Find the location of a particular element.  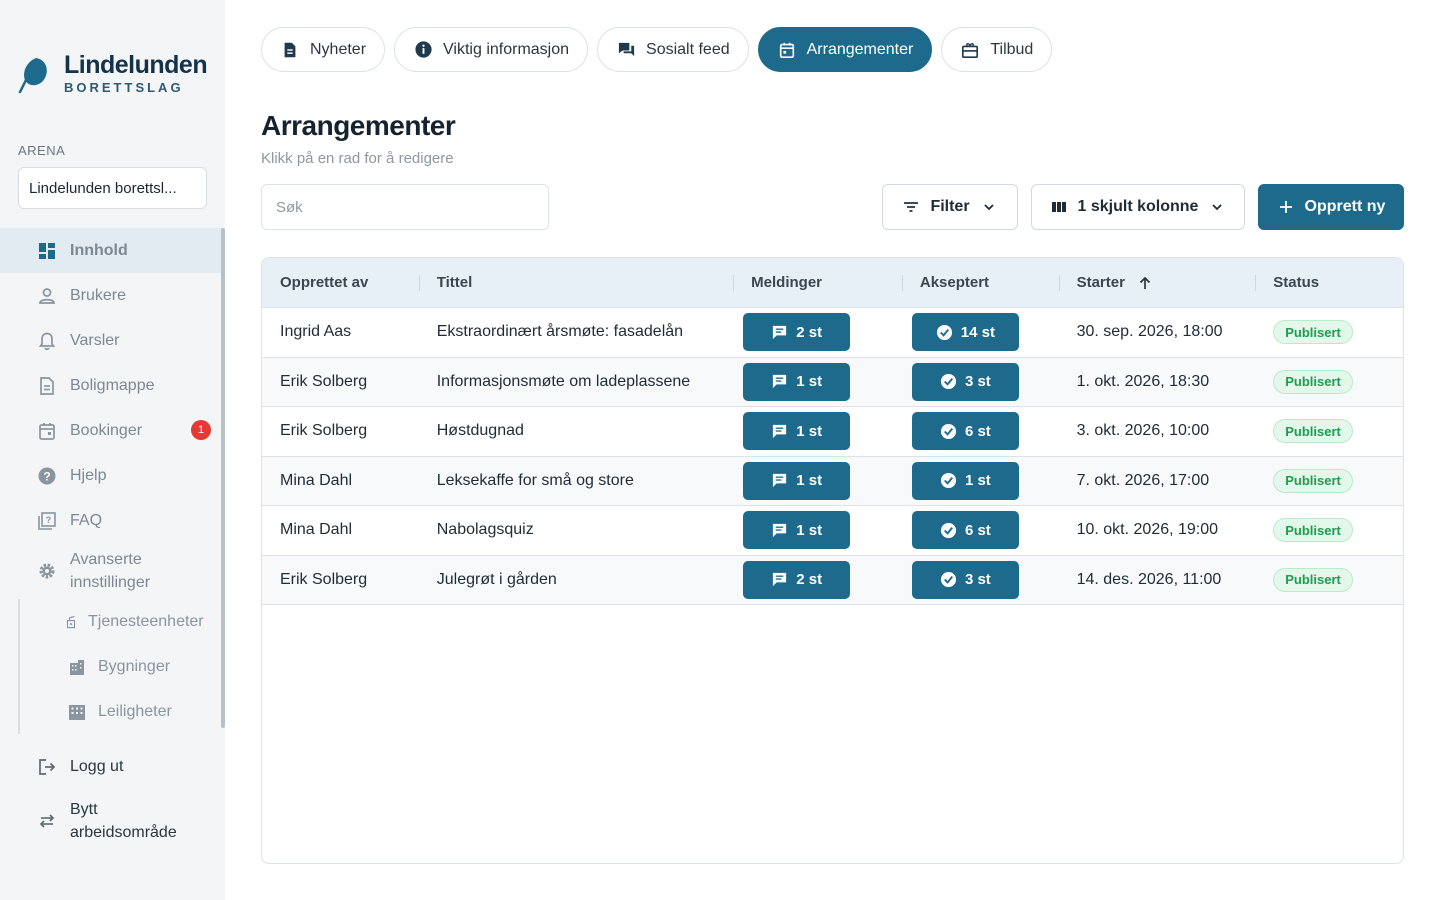

accepted-count: 3 st is located at coordinates (977, 580).